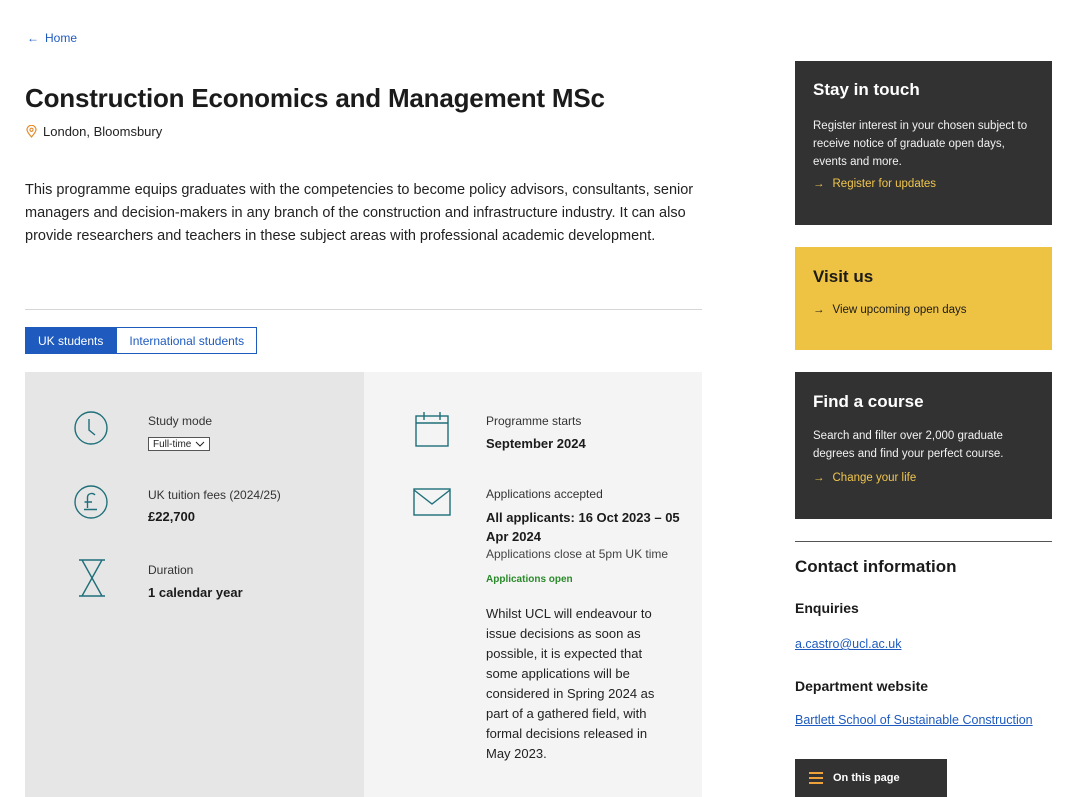 This screenshot has height=797, width=1080. Describe the element at coordinates (91, 428) in the screenshot. I see `clock-icon` at that location.